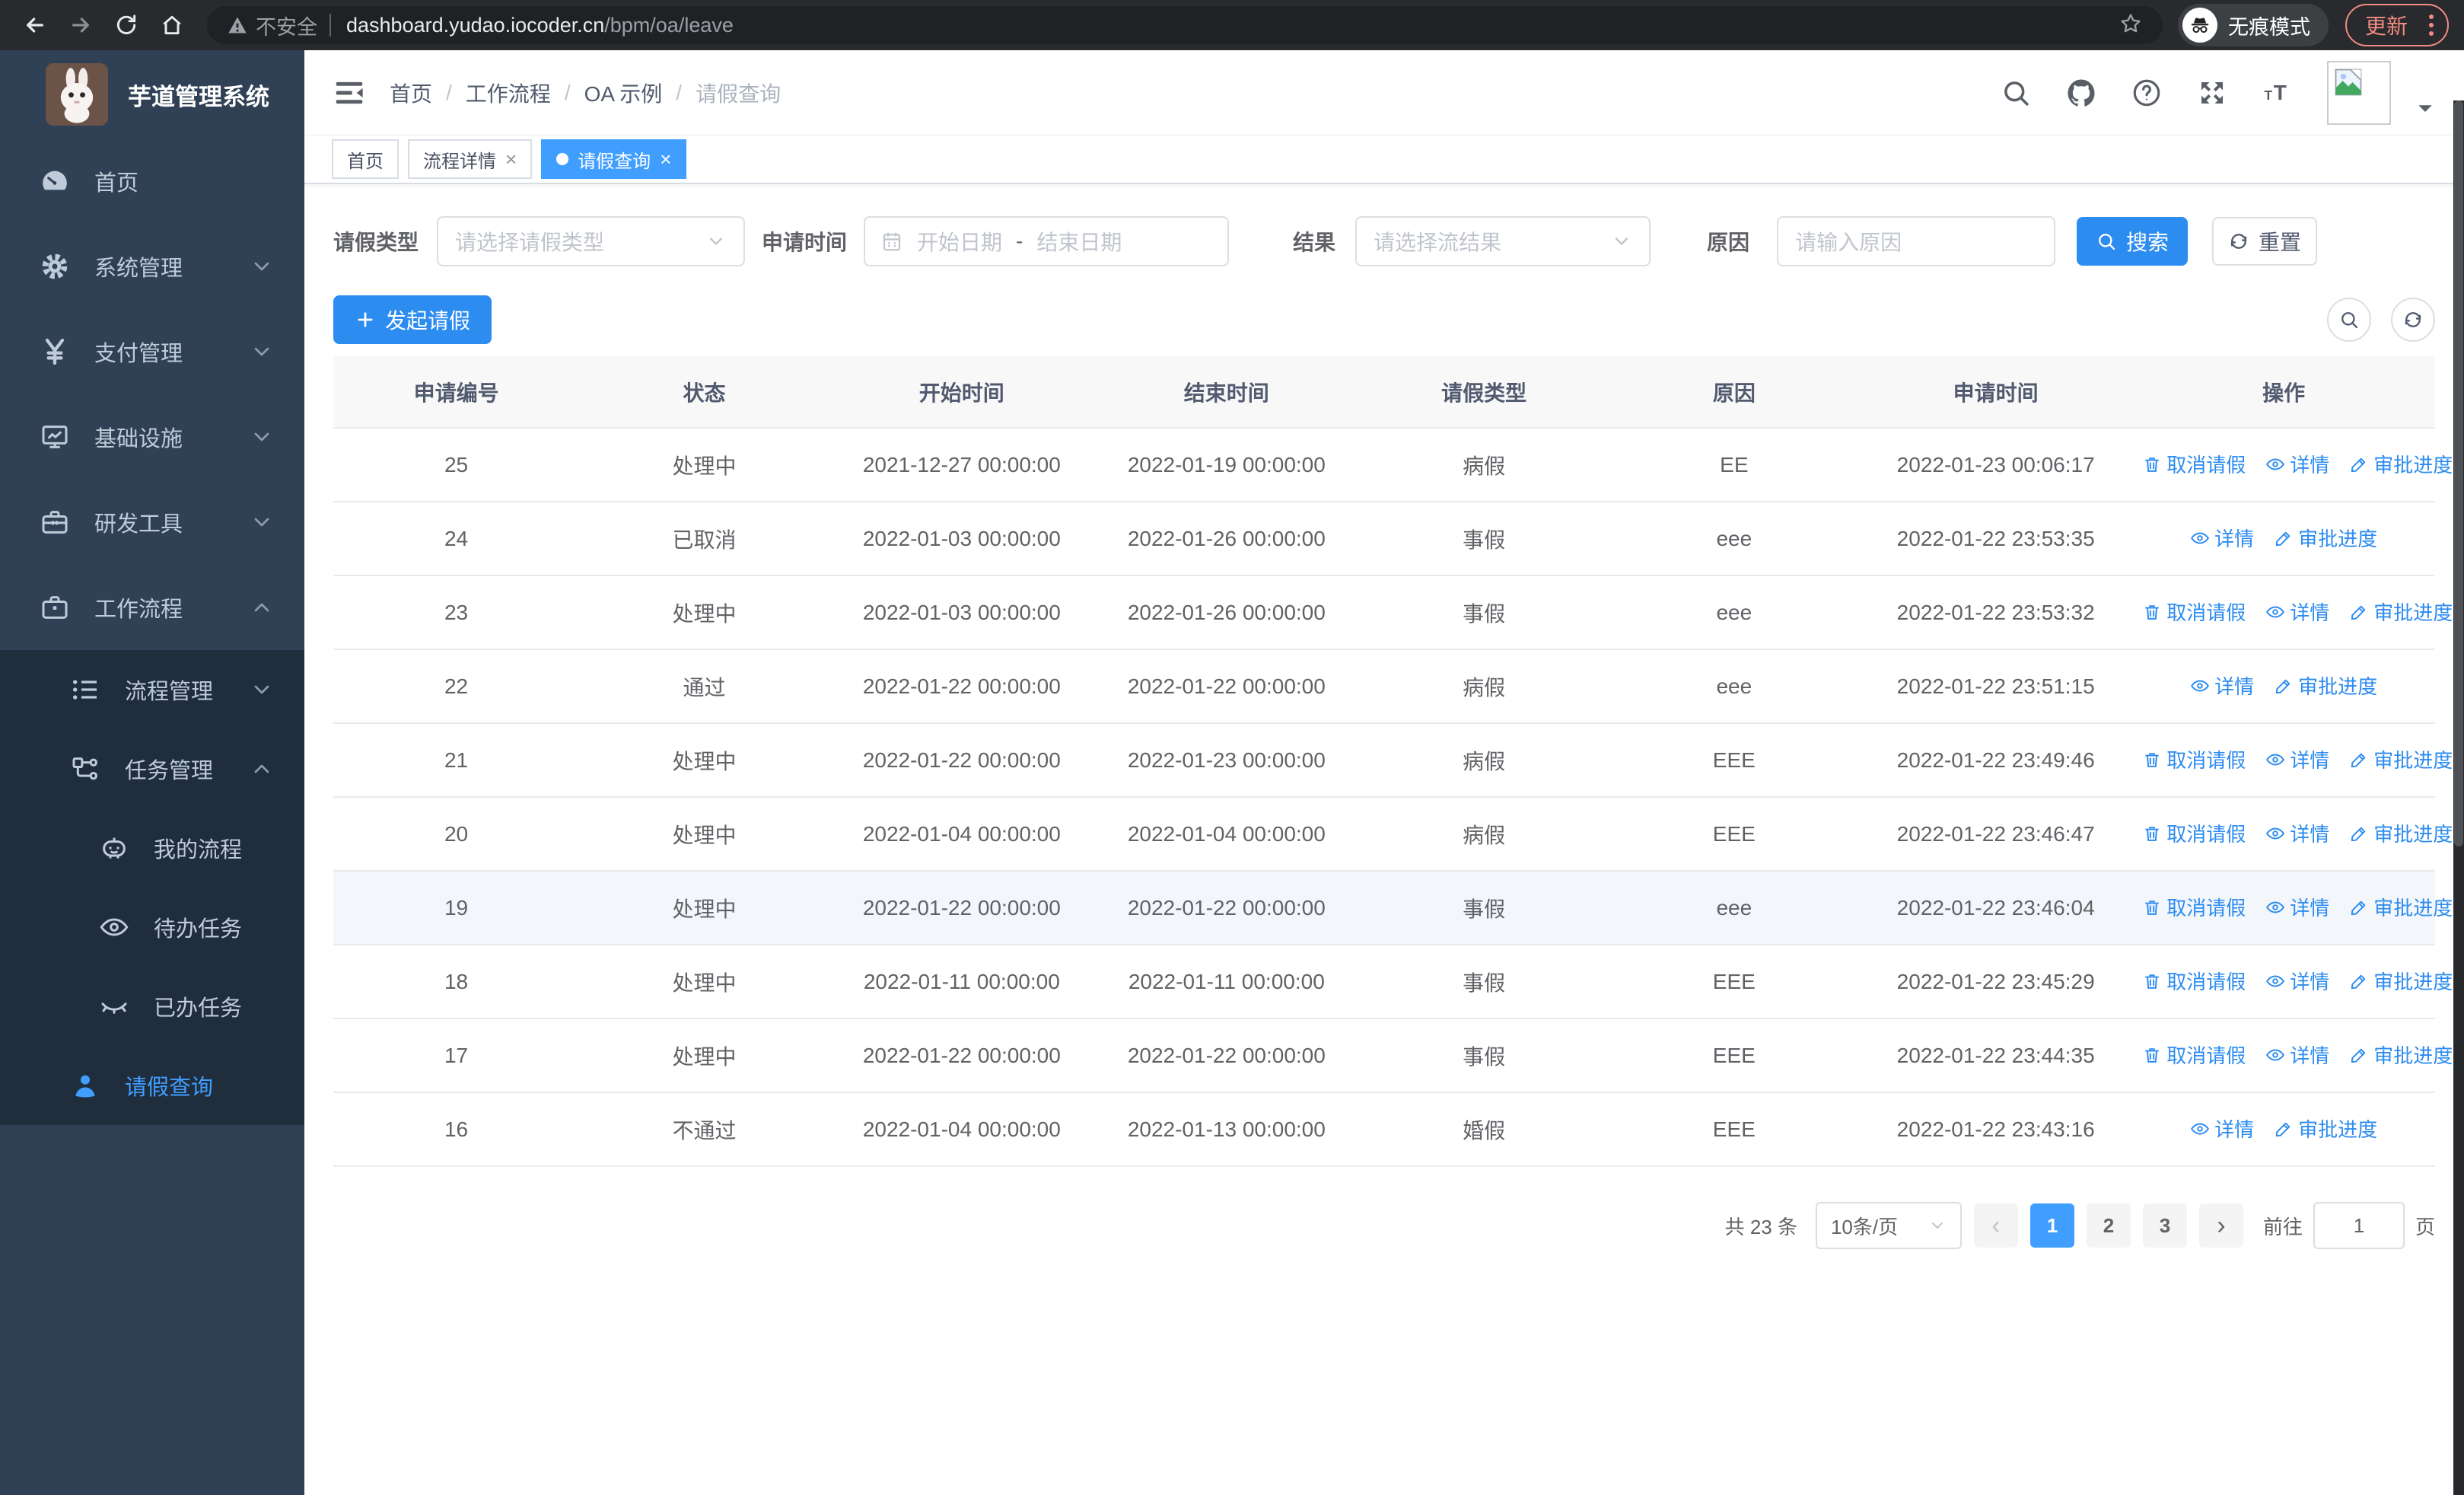 The height and width of the screenshot is (1495, 2464). I want to click on search-button: 搜索, so click(2133, 241).